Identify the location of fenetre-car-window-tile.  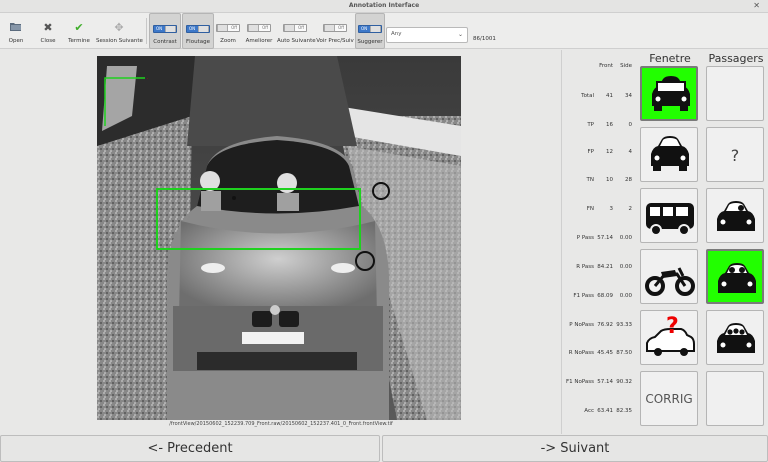
(669, 93).